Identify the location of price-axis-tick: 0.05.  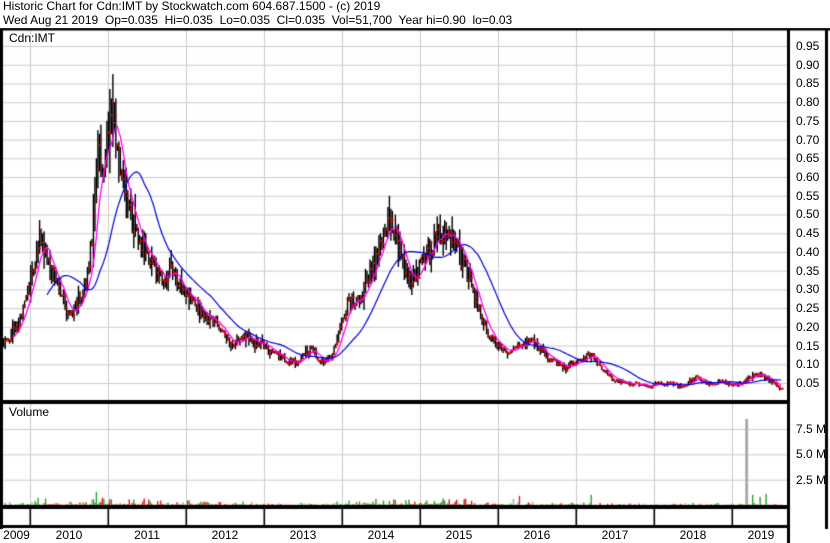
(808, 382).